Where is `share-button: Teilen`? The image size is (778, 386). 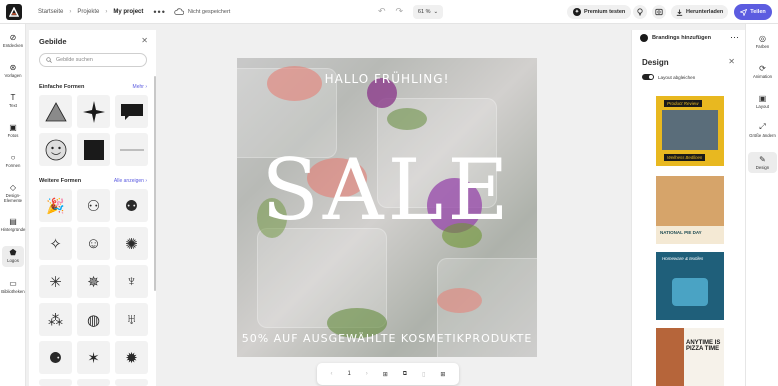
share-button: Teilen is located at coordinates (753, 12).